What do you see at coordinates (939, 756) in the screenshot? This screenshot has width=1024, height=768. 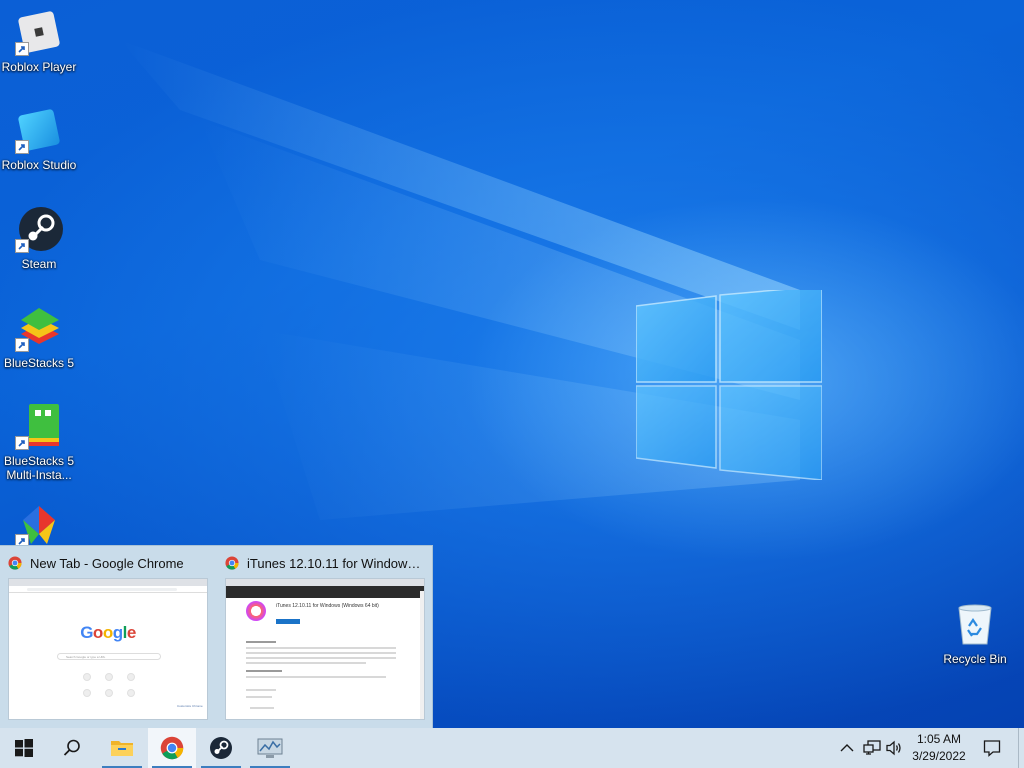 I see `clock-date: 3/29/2022` at bounding box center [939, 756].